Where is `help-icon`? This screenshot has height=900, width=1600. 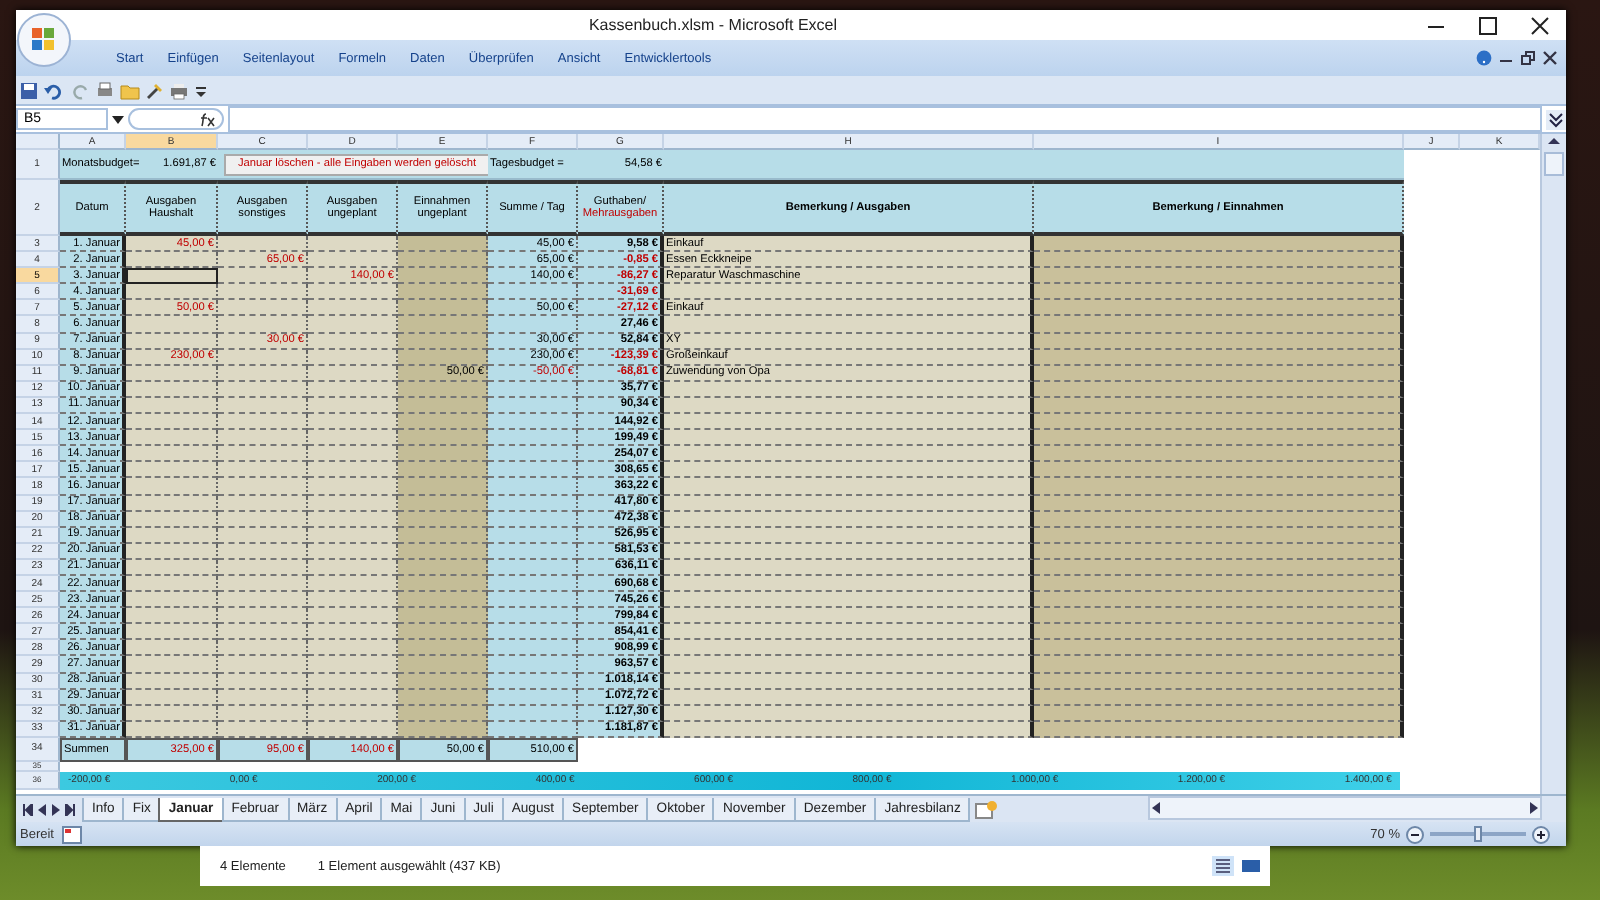 help-icon is located at coordinates (1484, 58).